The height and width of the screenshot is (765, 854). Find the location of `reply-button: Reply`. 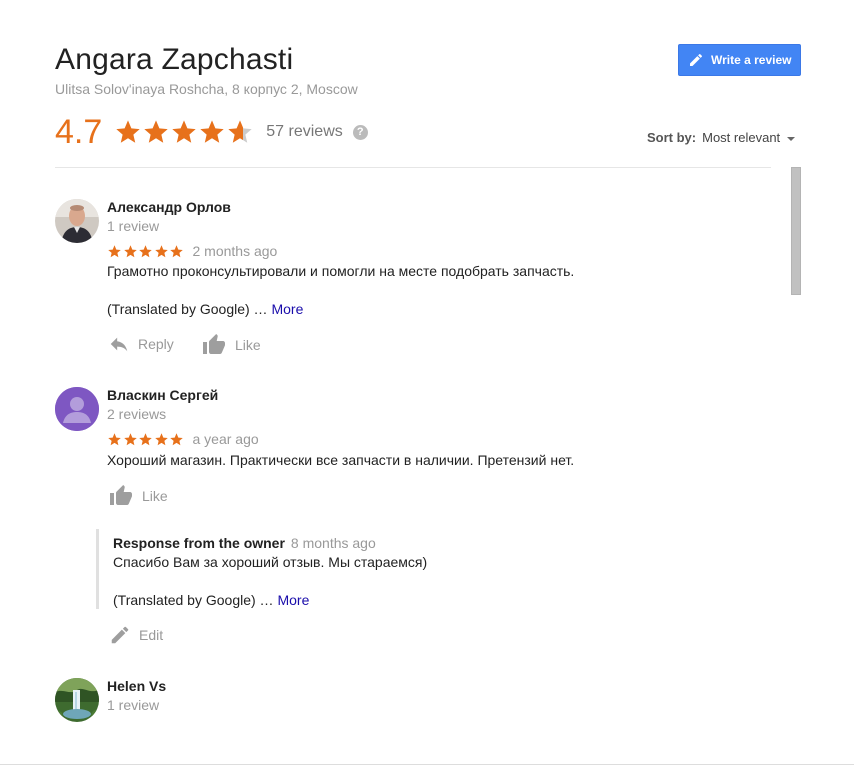

reply-button: Reply is located at coordinates (141, 344).